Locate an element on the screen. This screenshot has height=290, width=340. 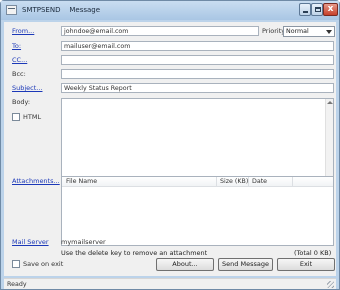
minimize-button is located at coordinates (305, 9).